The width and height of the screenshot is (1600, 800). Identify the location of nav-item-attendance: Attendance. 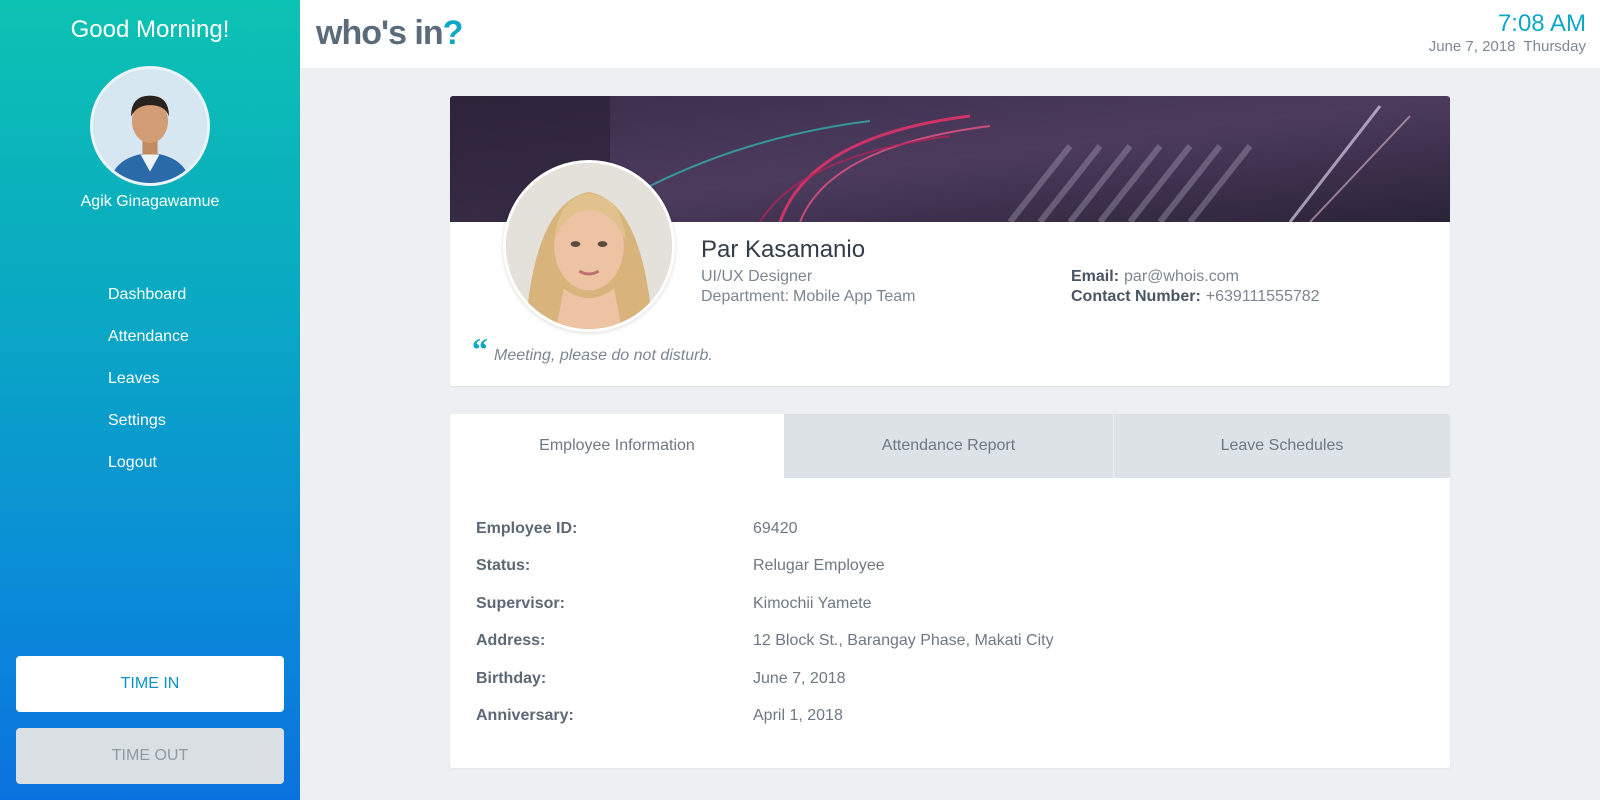
(148, 337).